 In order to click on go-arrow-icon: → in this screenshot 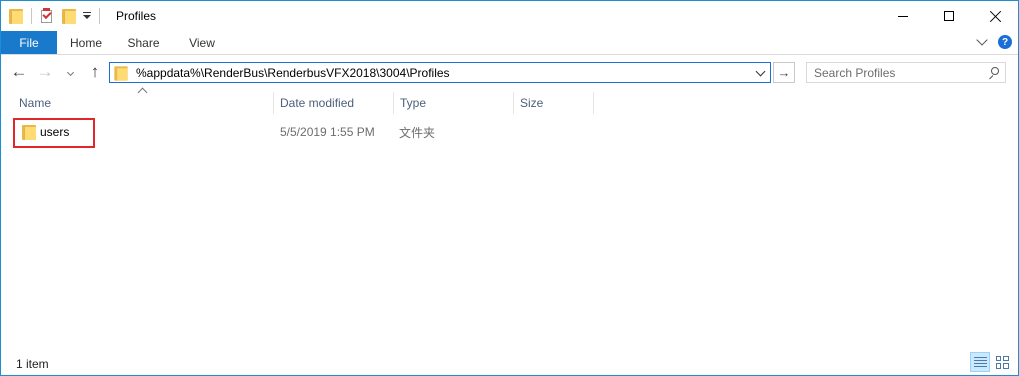, I will do `click(784, 72)`.